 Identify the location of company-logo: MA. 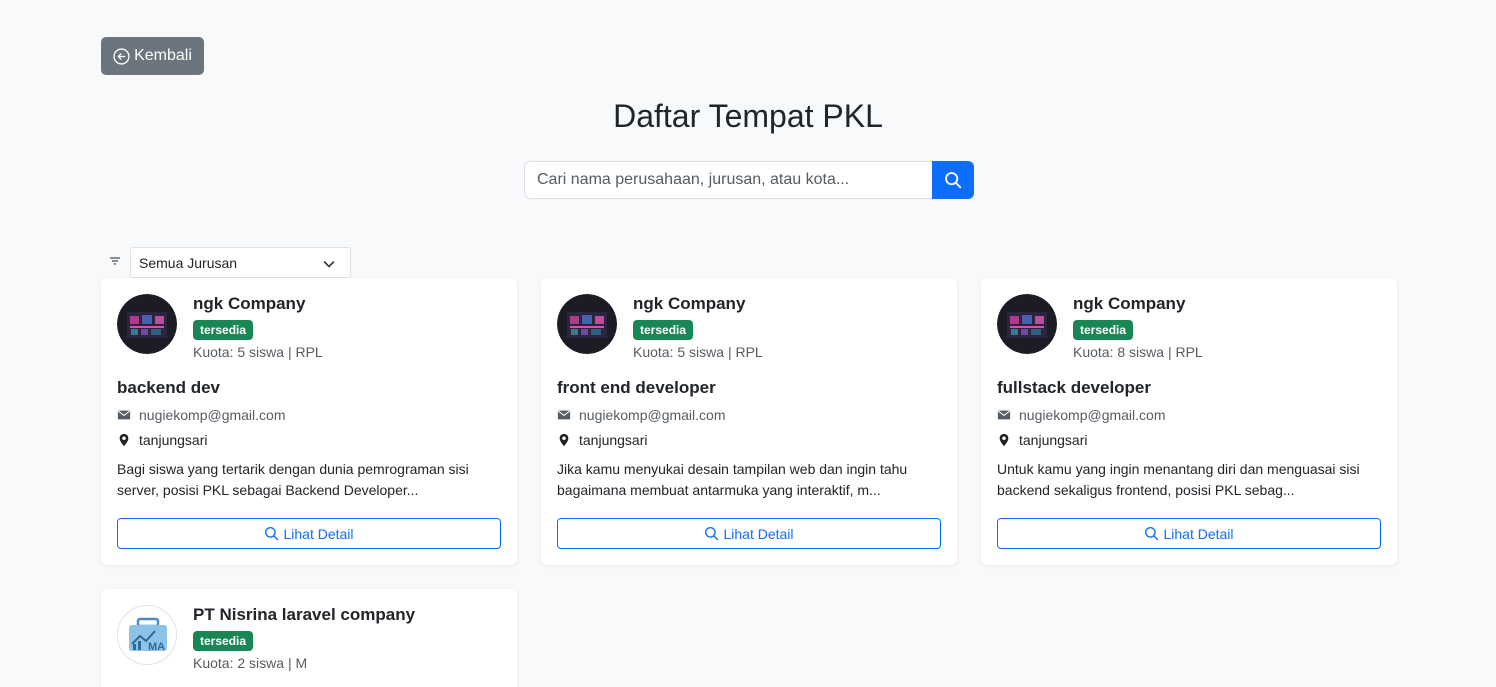
(147, 635).